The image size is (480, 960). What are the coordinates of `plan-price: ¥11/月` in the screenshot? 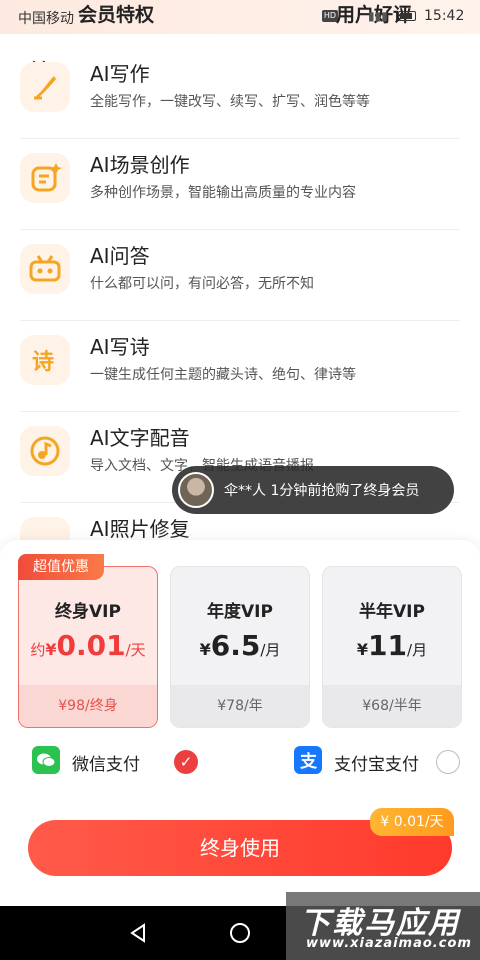 It's located at (392, 645).